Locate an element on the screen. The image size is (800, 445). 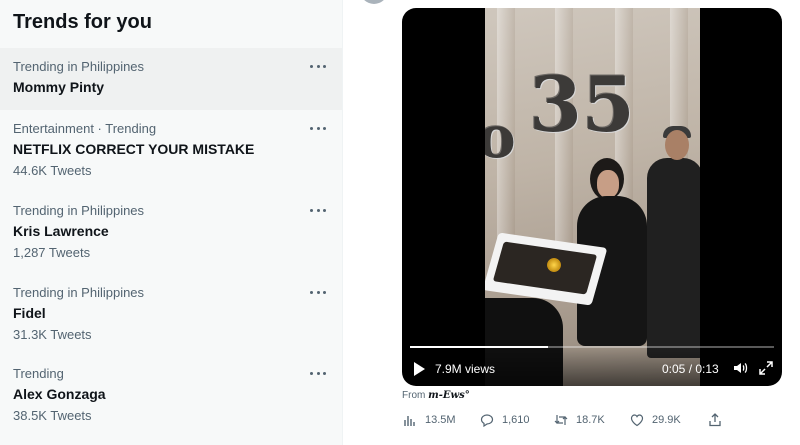
tweet-actions: 13.5M 1,610 18.7K 29.9K is located at coordinates (565, 420).